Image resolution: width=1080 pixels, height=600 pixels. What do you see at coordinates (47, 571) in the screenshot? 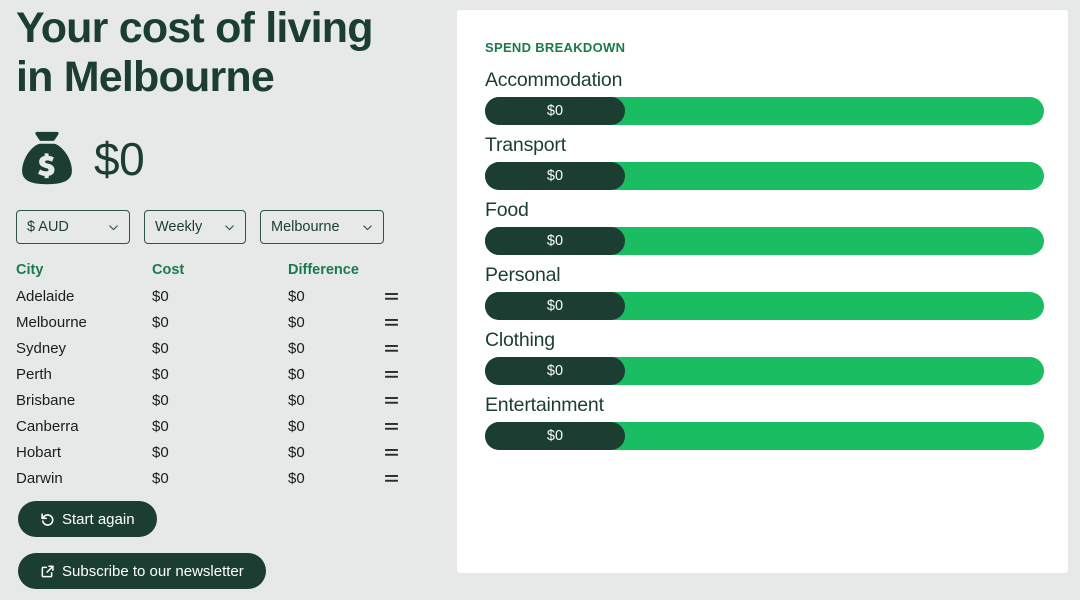
I see `external-link-icon` at bounding box center [47, 571].